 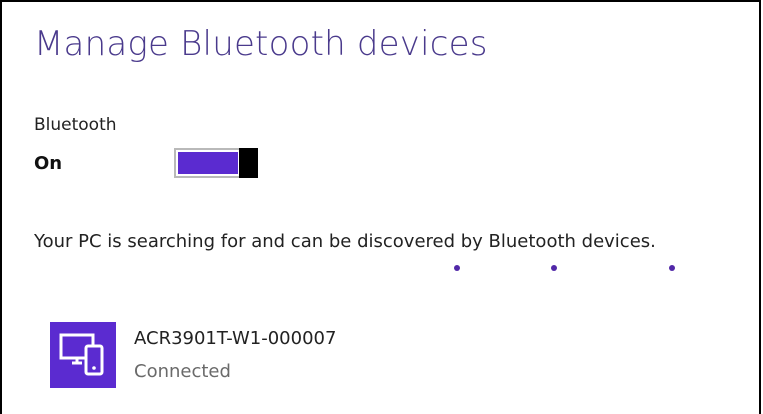 I want to click on bluetooth-label: Bluetooth, so click(x=75, y=125).